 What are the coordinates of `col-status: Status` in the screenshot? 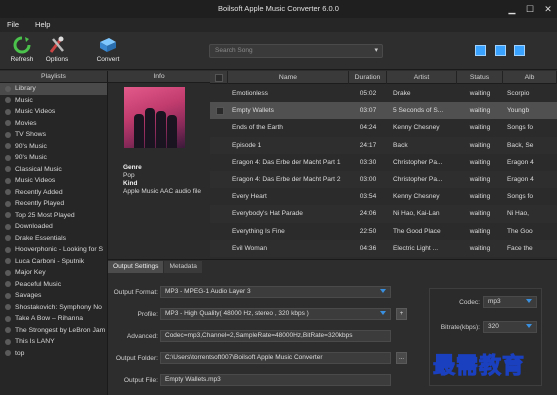 It's located at (480, 77).